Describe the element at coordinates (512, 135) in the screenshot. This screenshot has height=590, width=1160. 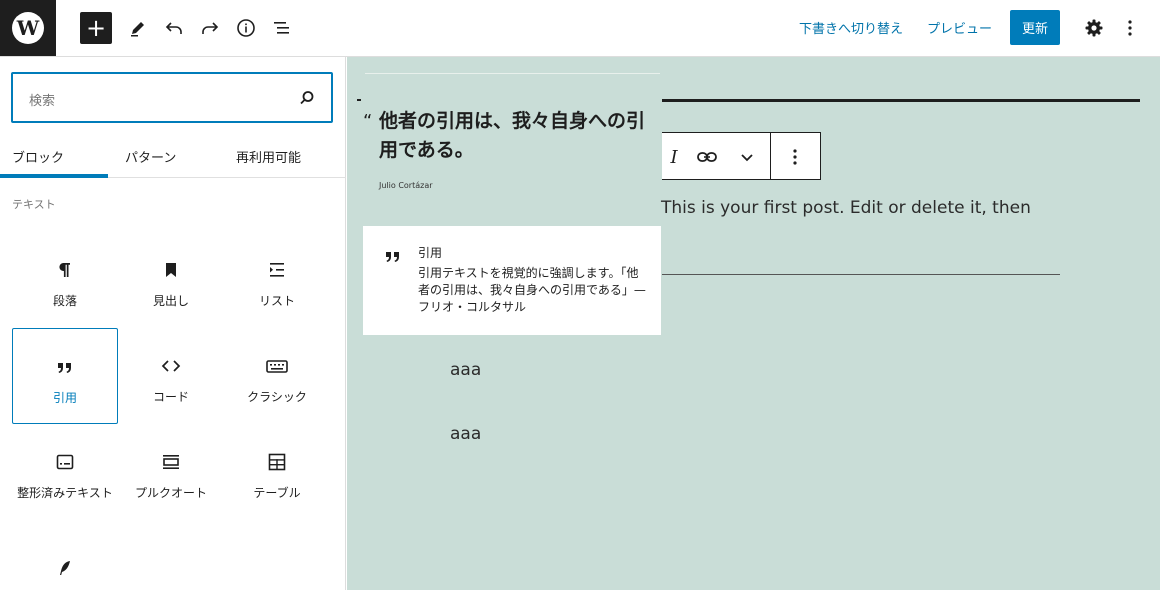
I see `quote-text: 他者の引用は、我々自身への引用である。` at that location.